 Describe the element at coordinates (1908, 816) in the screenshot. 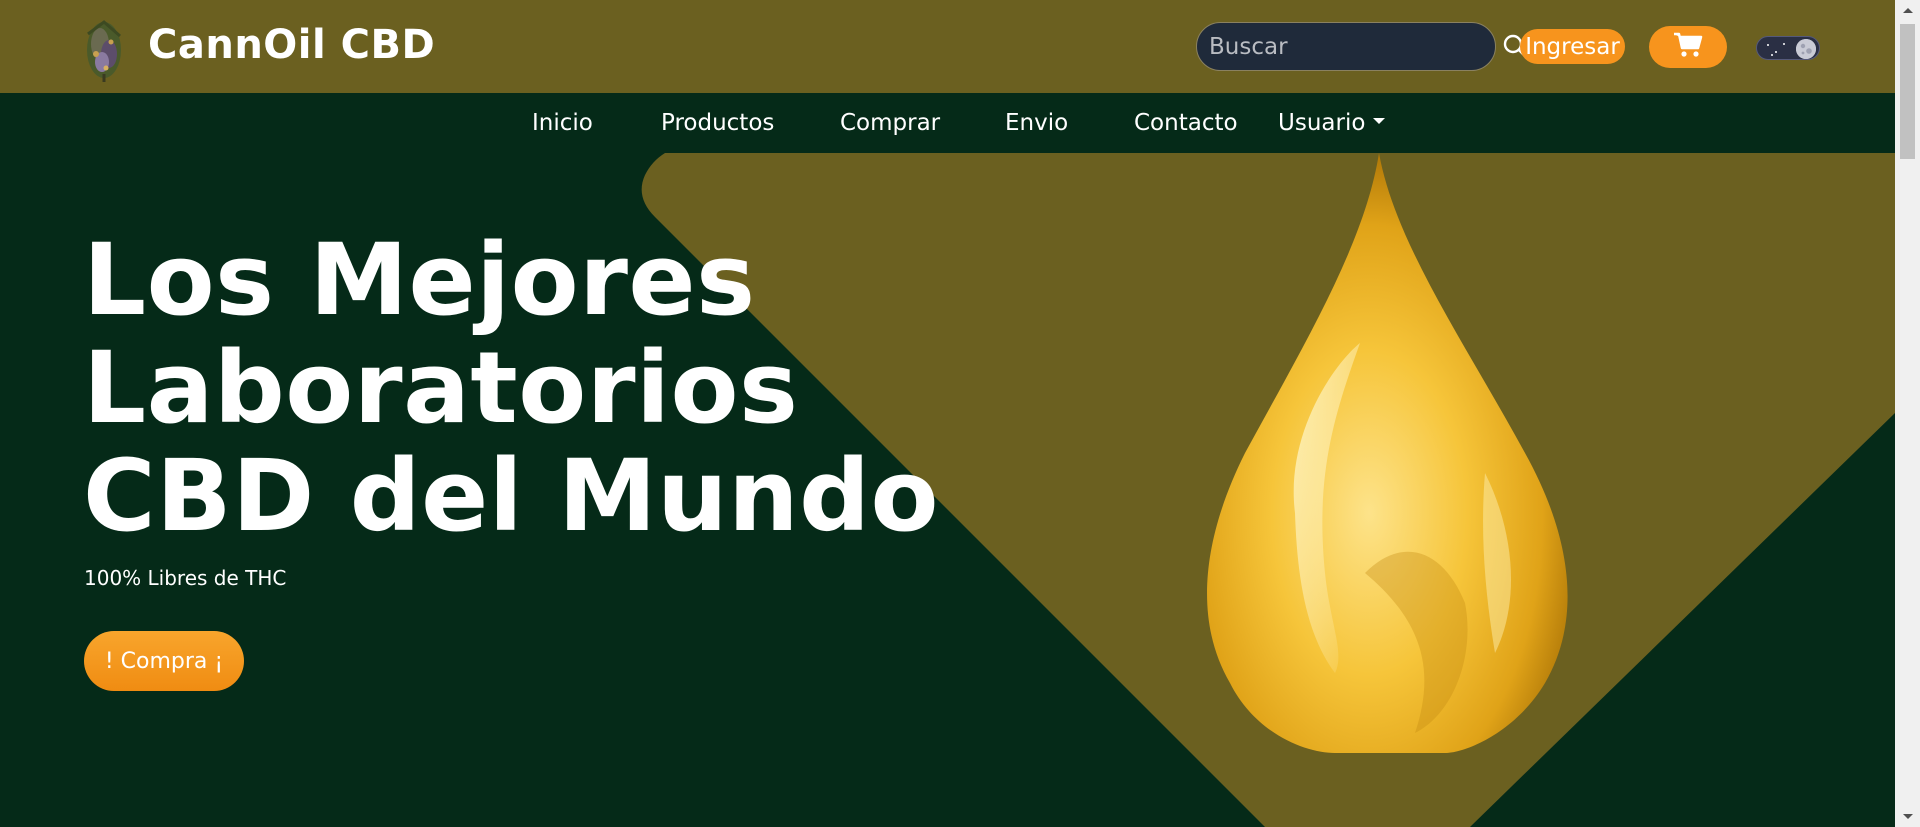

I see `scroll-down-icon` at that location.